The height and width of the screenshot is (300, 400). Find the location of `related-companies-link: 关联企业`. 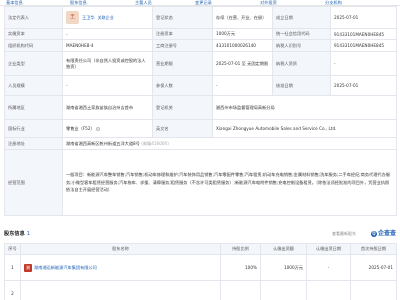

related-companies-link: 关联企业 is located at coordinates (106, 18).